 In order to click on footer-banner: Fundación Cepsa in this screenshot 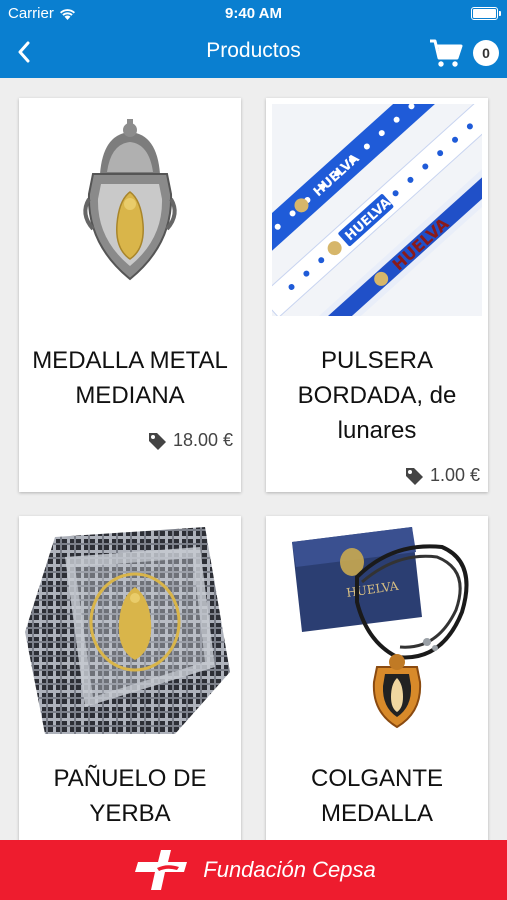, I will do `click(253, 870)`.